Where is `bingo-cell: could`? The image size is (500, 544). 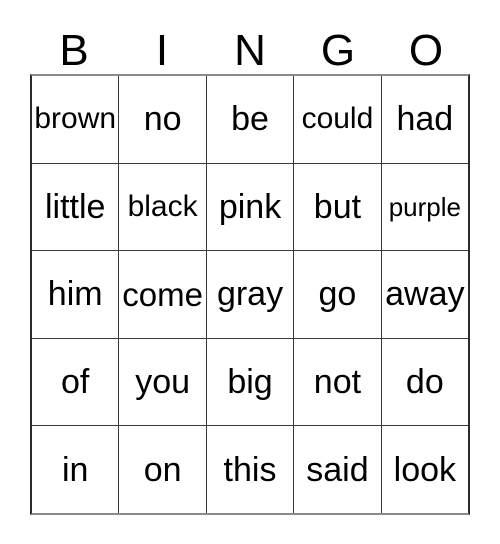 bingo-cell: could is located at coordinates (338, 119).